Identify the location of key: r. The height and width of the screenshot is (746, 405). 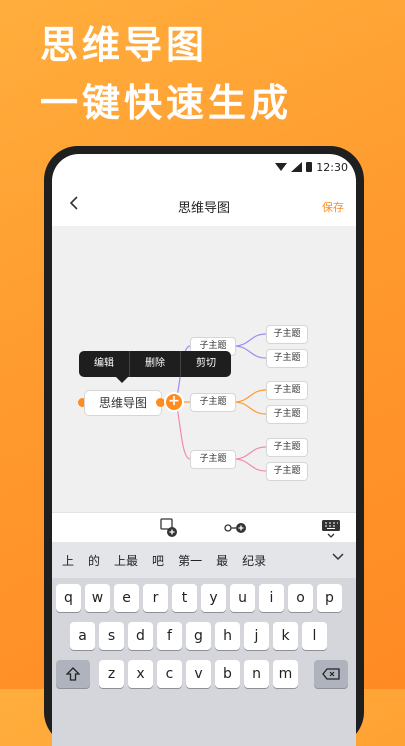
(155, 598).